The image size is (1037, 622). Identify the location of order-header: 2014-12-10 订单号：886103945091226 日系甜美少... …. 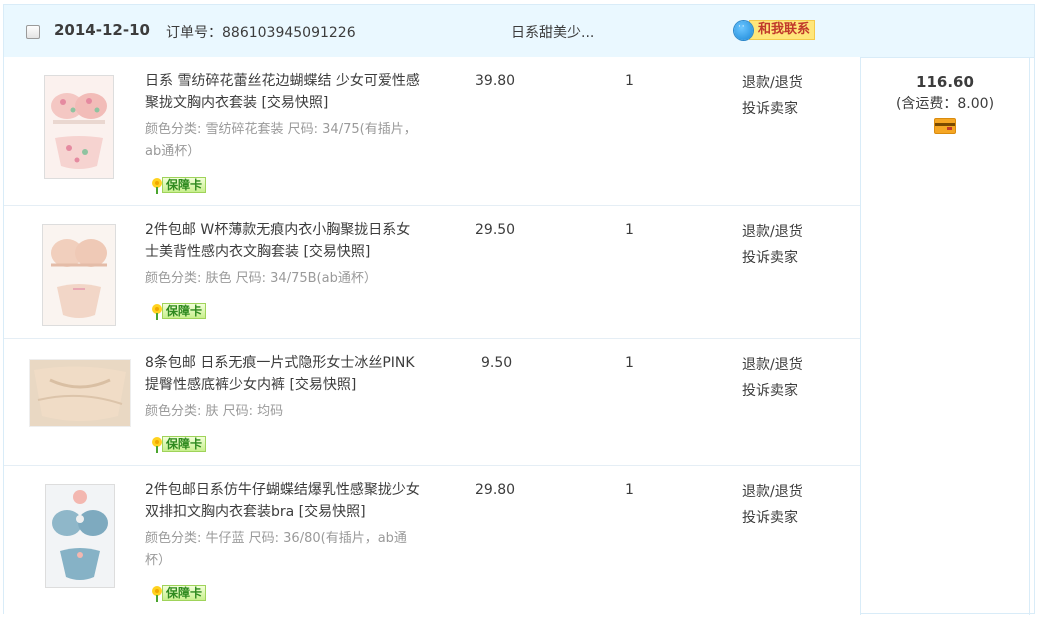
(519, 31).